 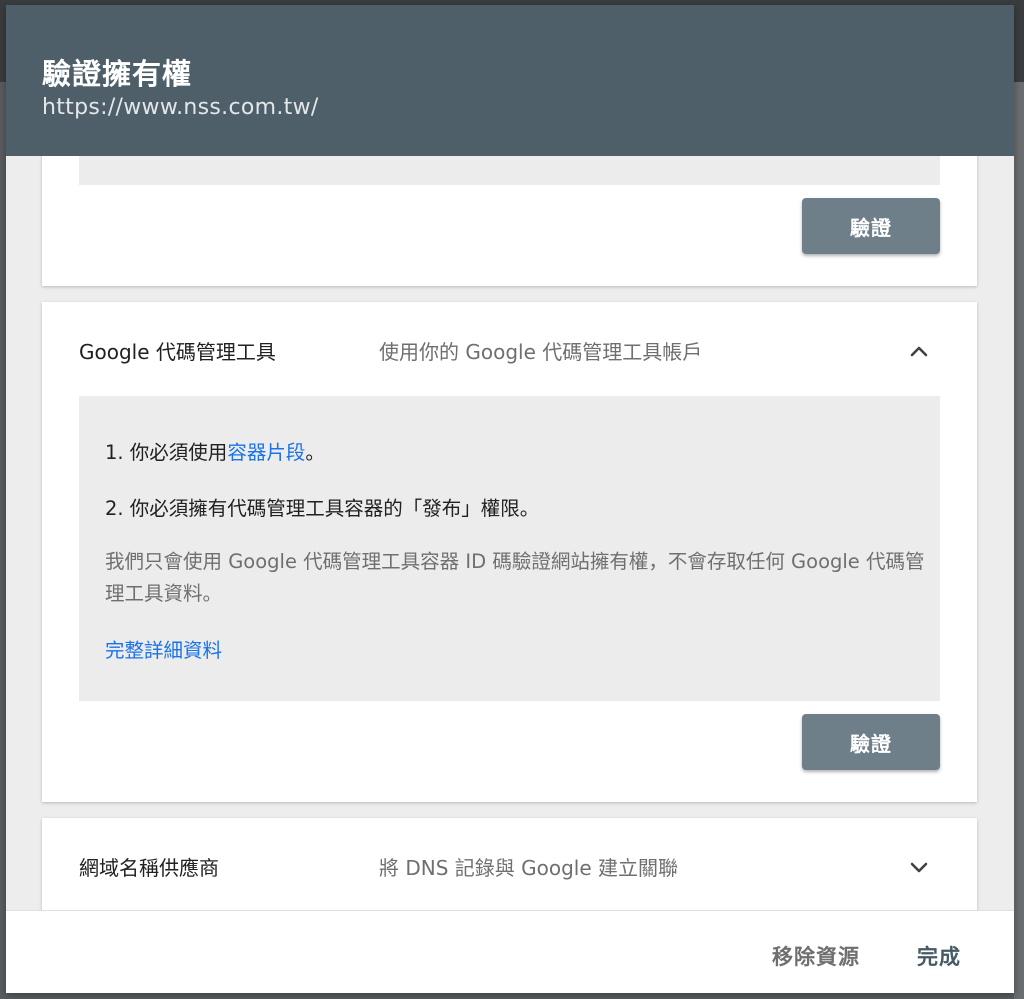 I want to click on method-card-domain-provider: 網域名稱供應商 將 DNS 記錄與 Google 建立關聯, so click(x=509, y=864).